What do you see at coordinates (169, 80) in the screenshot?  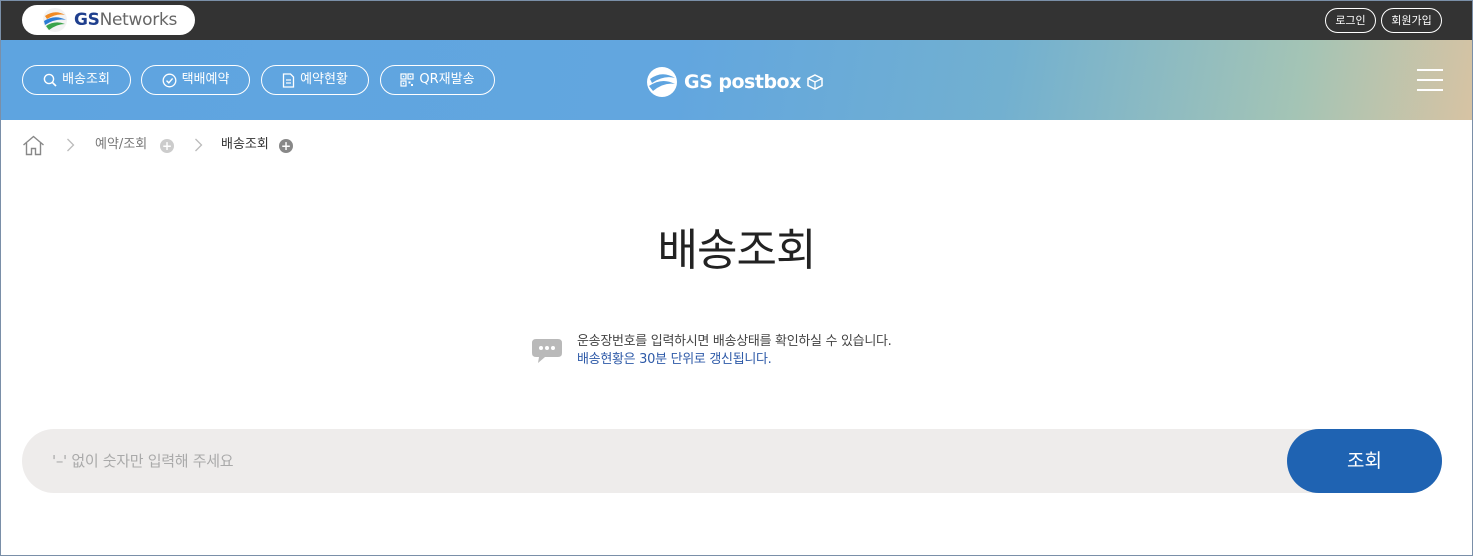 I see `clock-check-icon` at bounding box center [169, 80].